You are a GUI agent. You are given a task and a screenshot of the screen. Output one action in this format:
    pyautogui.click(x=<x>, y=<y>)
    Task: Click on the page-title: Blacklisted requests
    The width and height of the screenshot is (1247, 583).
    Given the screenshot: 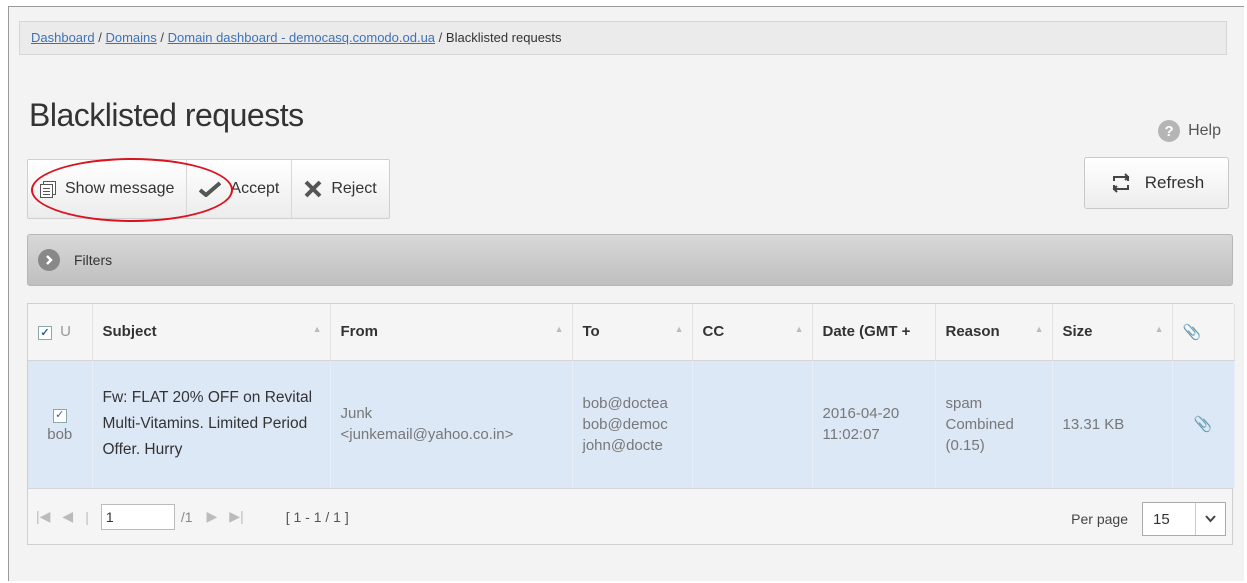 What is the action you would take?
    pyautogui.click(x=166, y=115)
    